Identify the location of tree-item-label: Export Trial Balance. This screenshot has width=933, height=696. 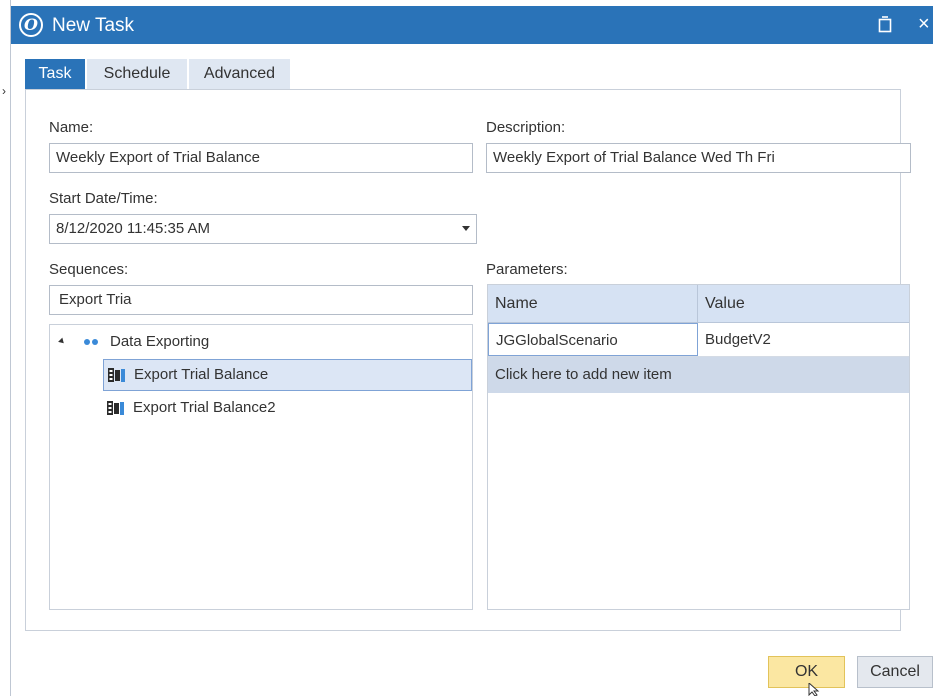
(201, 374).